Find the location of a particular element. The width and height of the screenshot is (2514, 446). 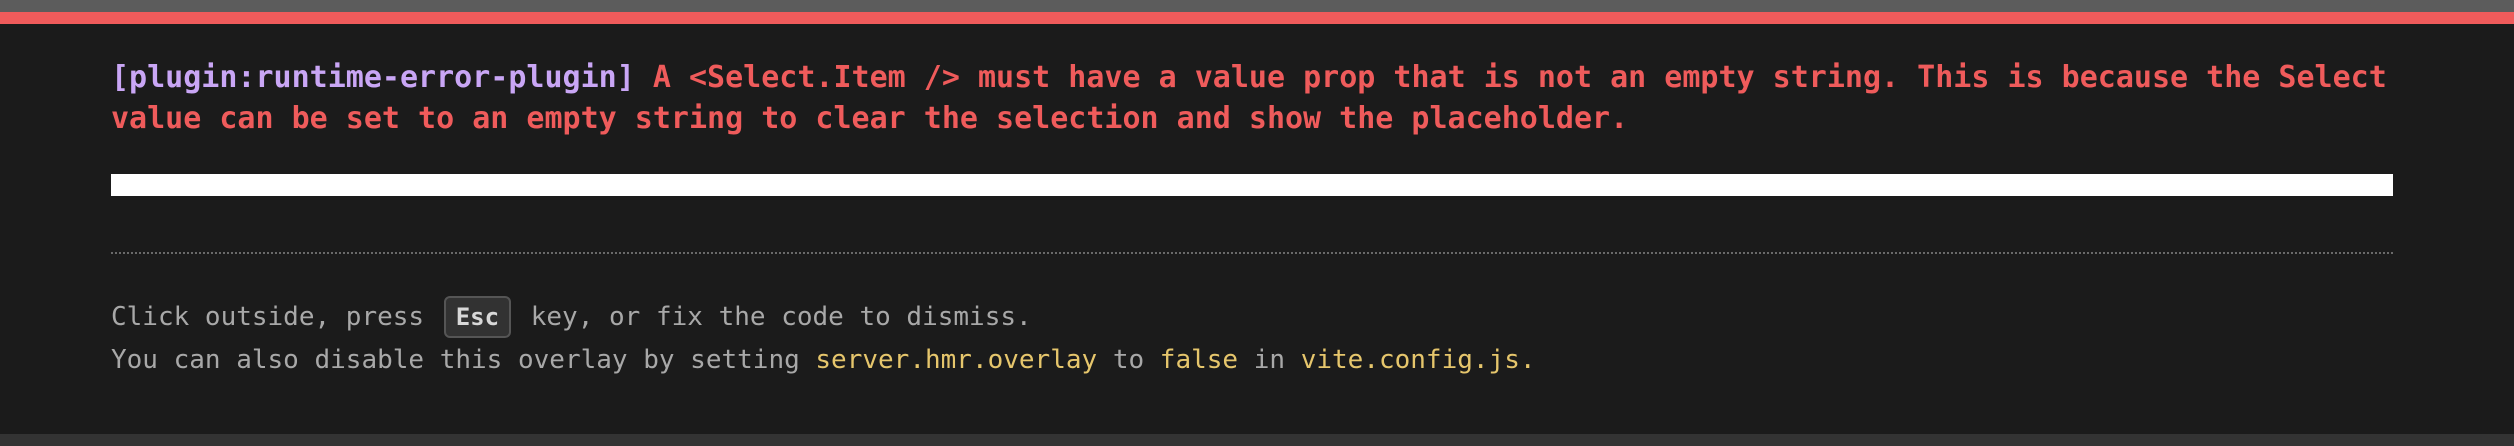

tip-text-after: key, or fix the code to dismiss. is located at coordinates (781, 317).